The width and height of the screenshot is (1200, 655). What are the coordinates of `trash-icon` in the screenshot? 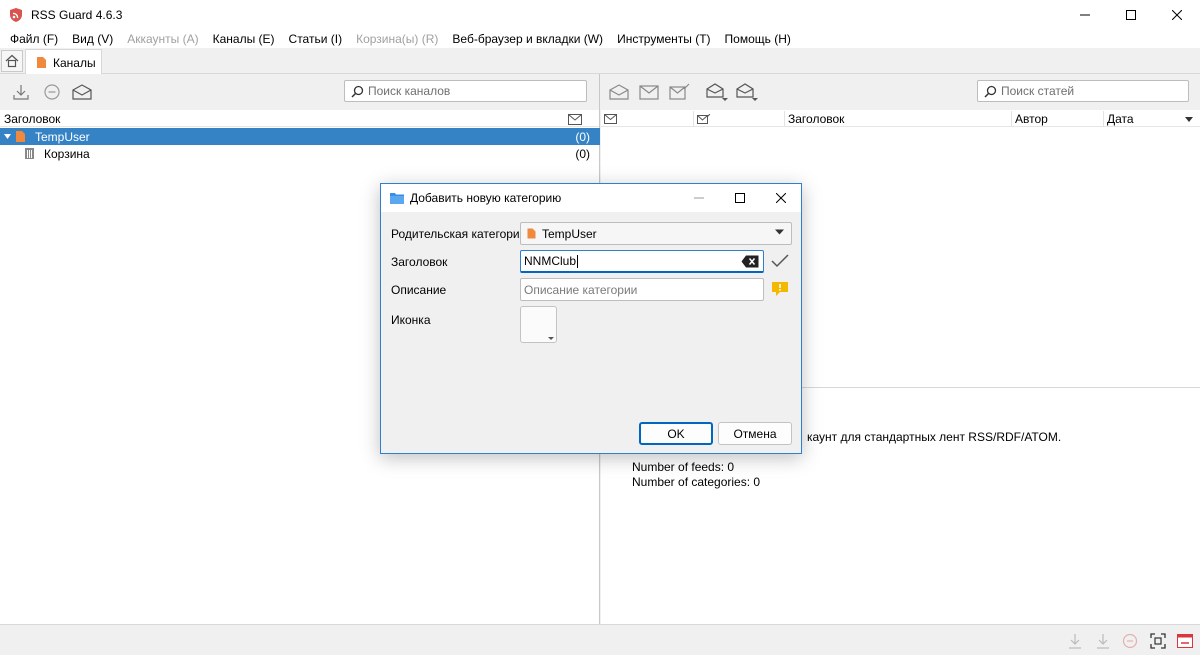 It's located at (29, 153).